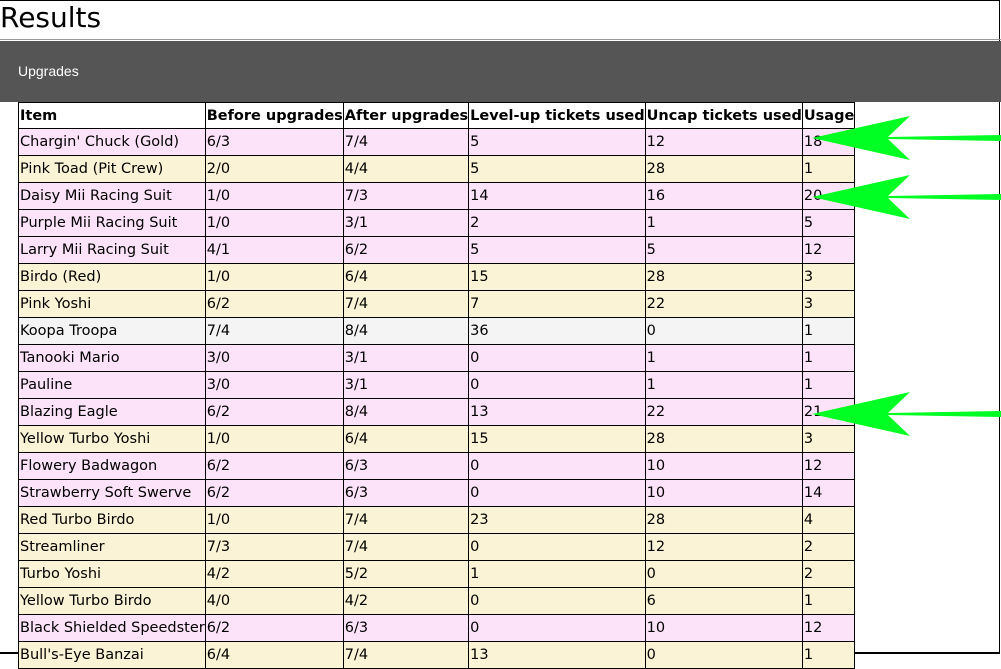  I want to click on cell-before: 7/4, so click(274, 331).